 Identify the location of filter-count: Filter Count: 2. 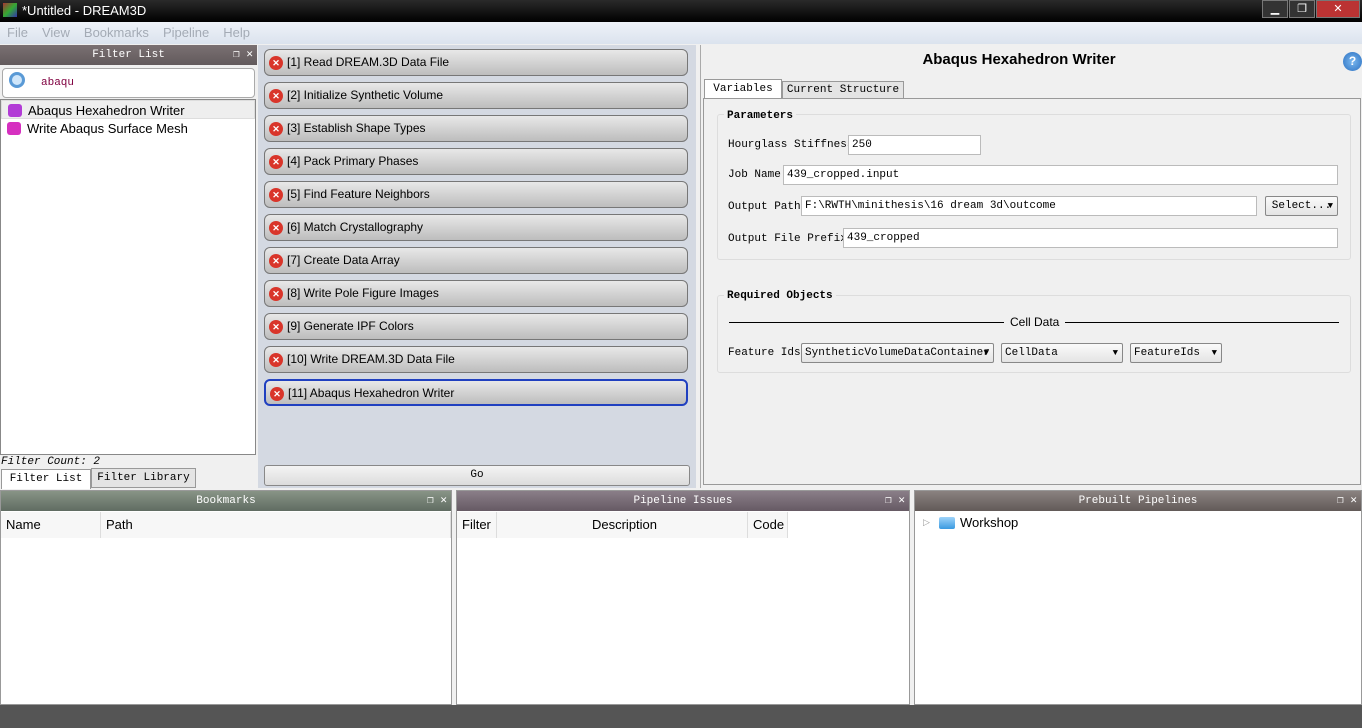
(51, 462).